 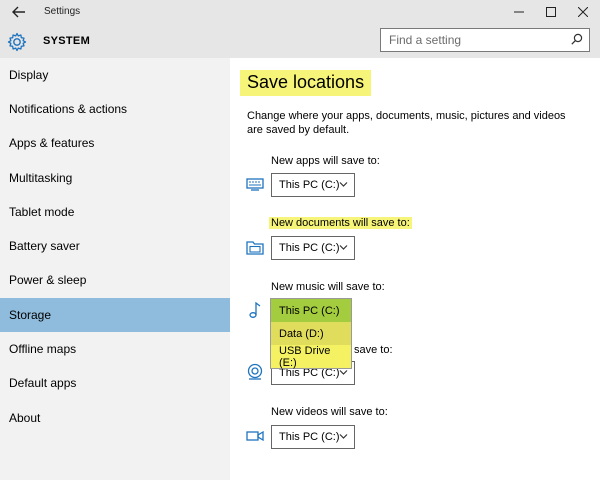 What do you see at coordinates (67, 41) in the screenshot?
I see `section-title: SYSTEM` at bounding box center [67, 41].